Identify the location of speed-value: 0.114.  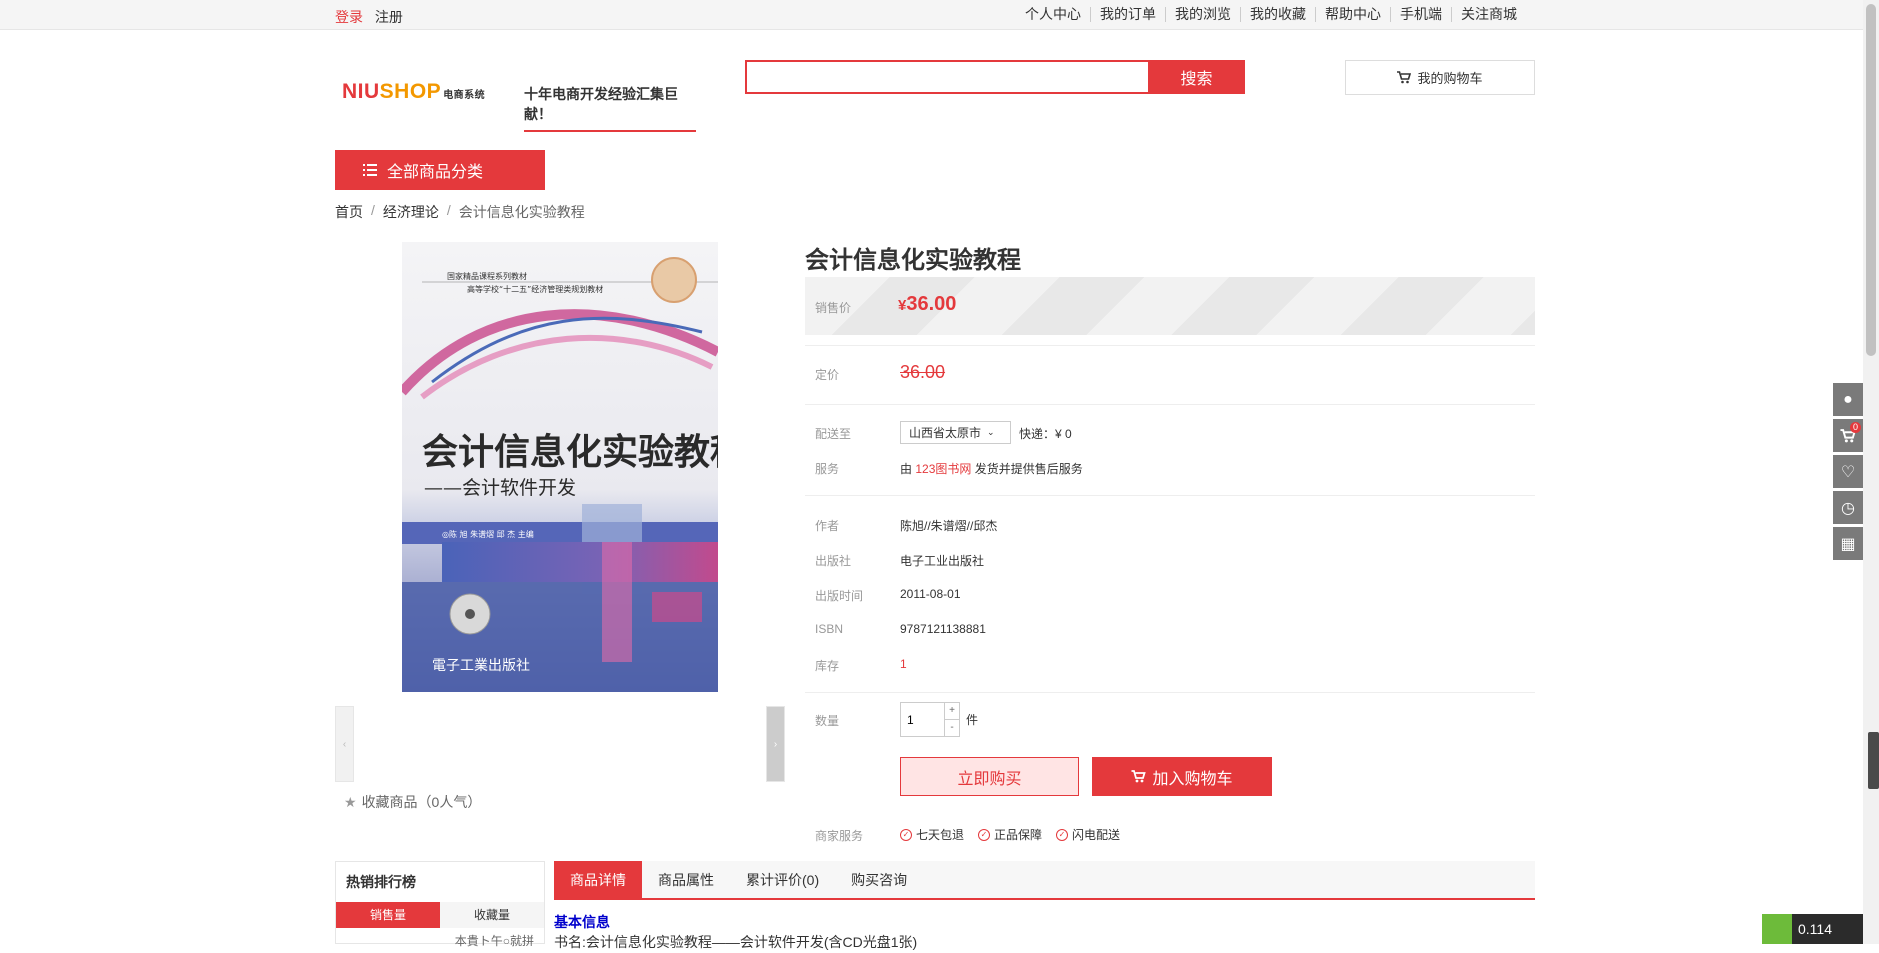
(1815, 929).